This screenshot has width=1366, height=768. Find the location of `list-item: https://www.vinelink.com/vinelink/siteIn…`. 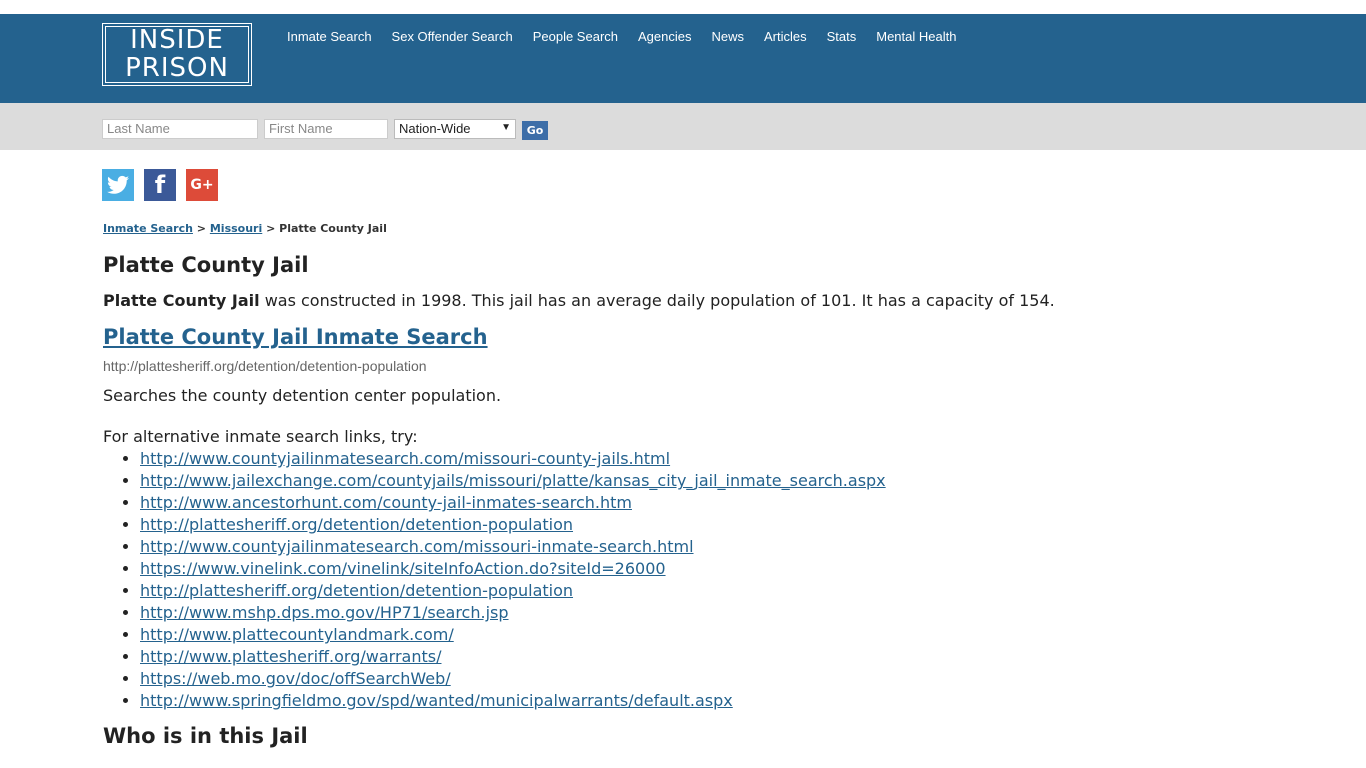

list-item: https://www.vinelink.com/vinelink/siteIn… is located at coordinates (721, 569).